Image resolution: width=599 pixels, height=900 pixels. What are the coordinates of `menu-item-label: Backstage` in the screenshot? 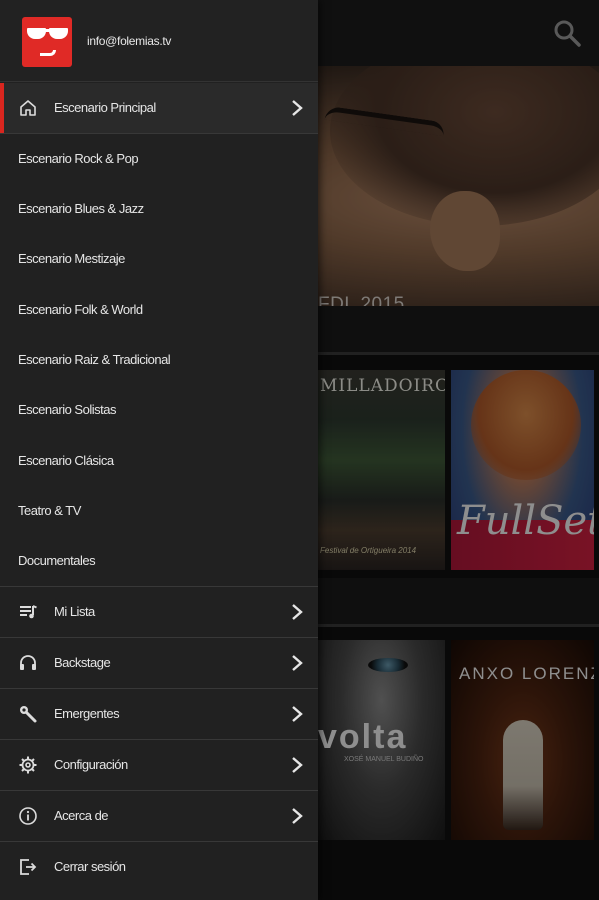 It's located at (82, 662).